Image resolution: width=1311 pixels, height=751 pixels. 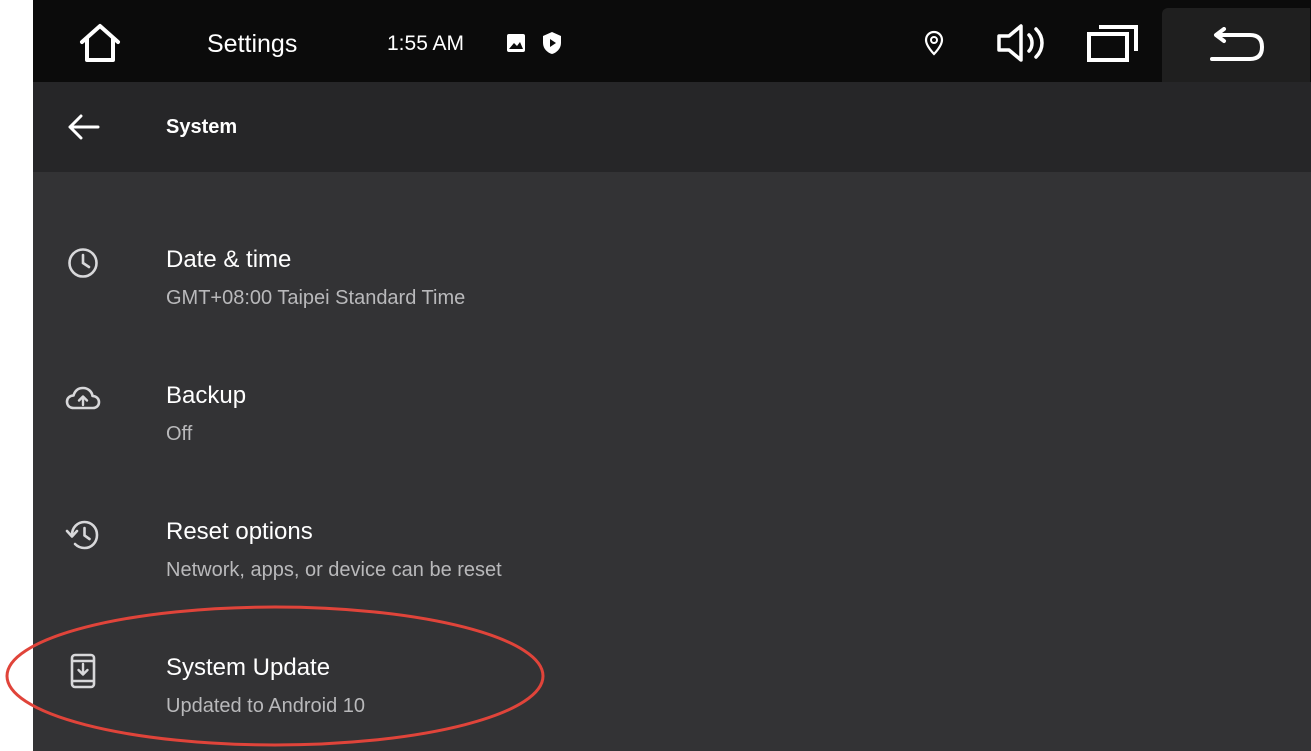 What do you see at coordinates (316, 298) in the screenshot?
I see `setting-summary: GMT+08:00 Taipei Standard Time` at bounding box center [316, 298].